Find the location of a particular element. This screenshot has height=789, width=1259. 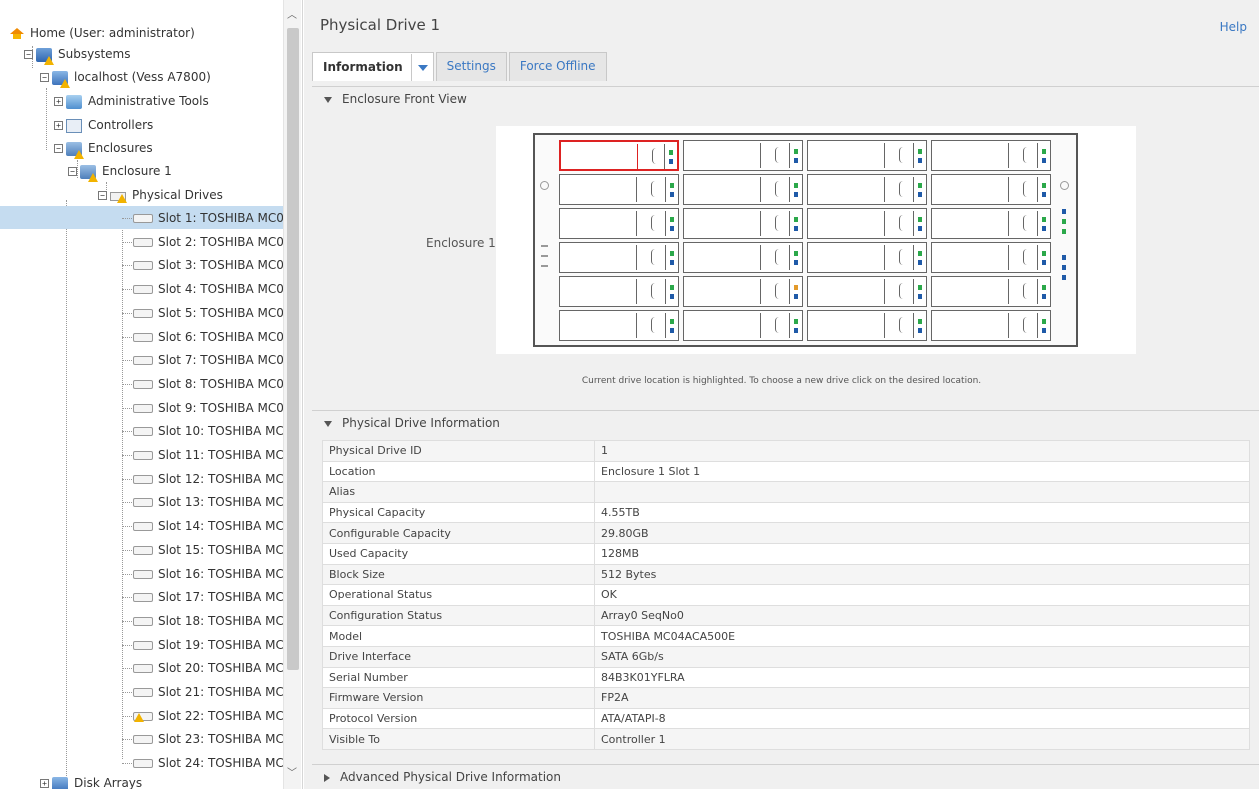

tree-item-slot-11: Slot 11: TOSHIBA MC is located at coordinates (208, 455).